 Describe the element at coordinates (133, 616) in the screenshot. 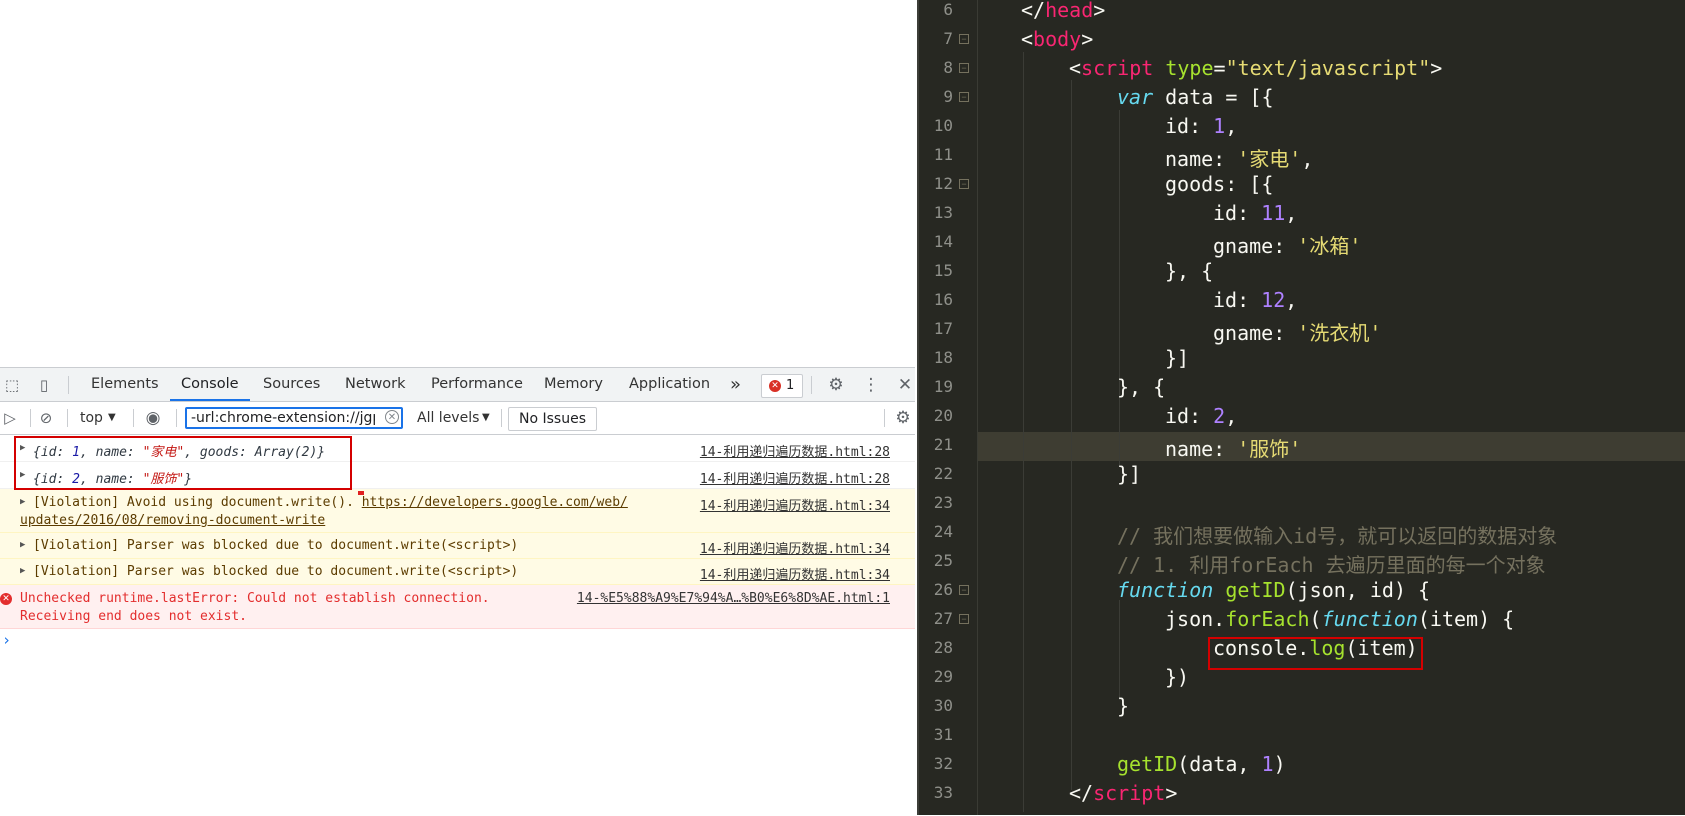

I see `error-text-line2: Receiving end does not exist.` at that location.